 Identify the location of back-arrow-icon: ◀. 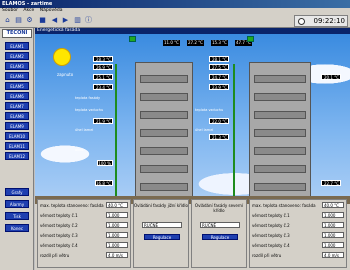
(54, 20).